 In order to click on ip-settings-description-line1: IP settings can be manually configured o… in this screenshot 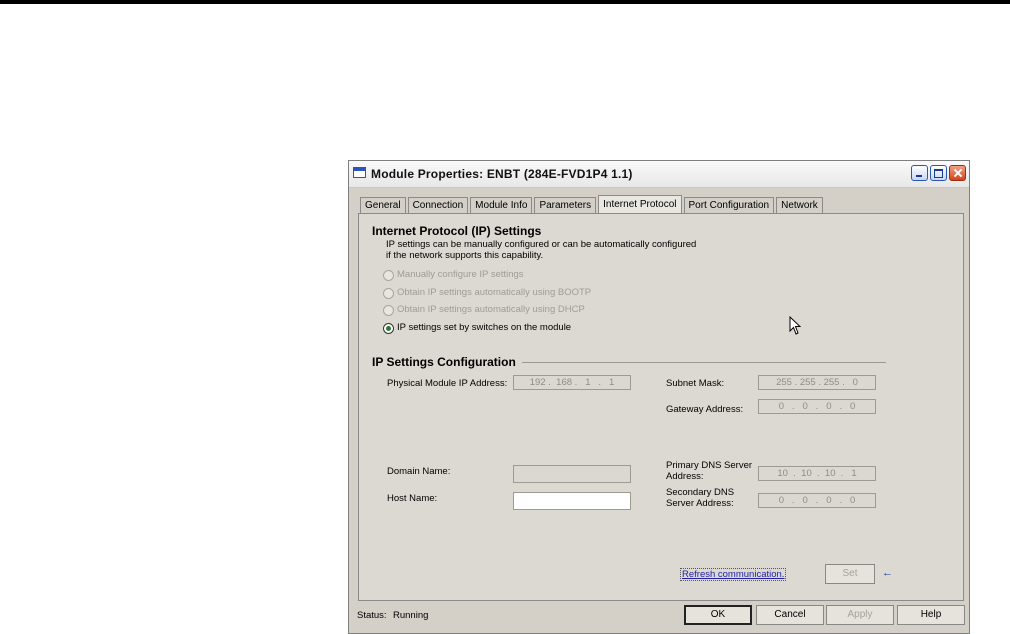, I will do `click(541, 244)`.